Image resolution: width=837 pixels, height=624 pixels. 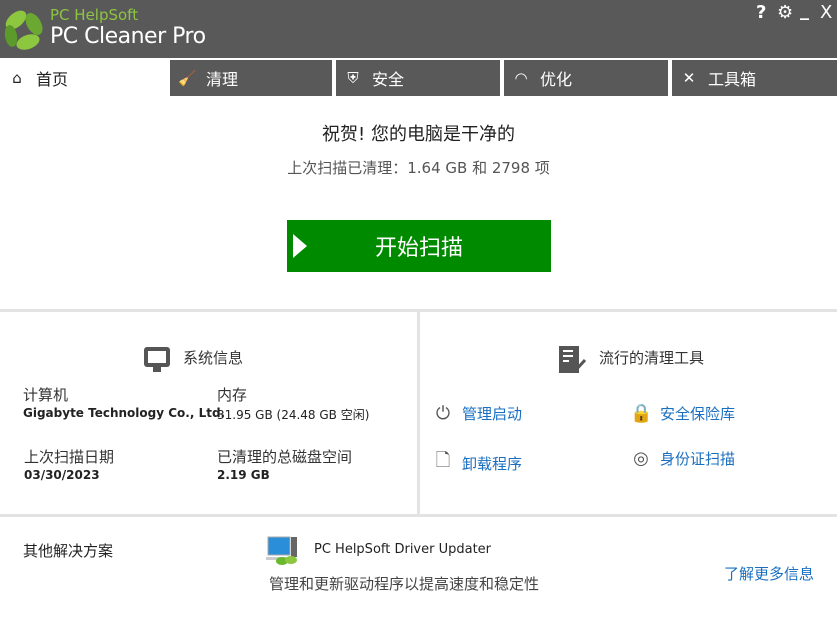 What do you see at coordinates (52, 79) in the screenshot?
I see `tab-label: 首页` at bounding box center [52, 79].